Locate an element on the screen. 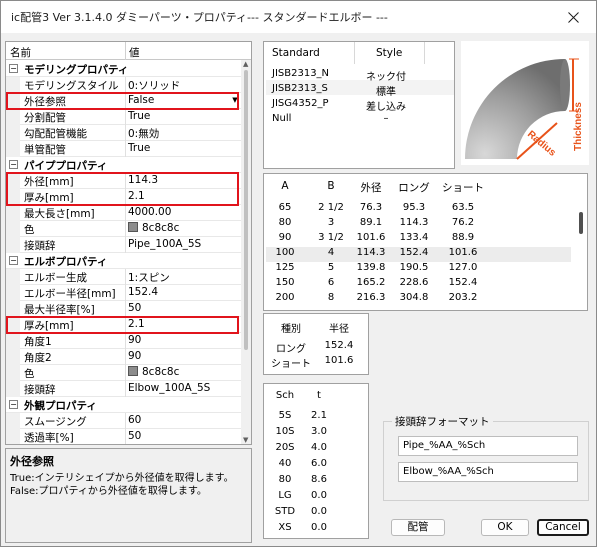  radius-cell: 152.4 is located at coordinates (339, 345).